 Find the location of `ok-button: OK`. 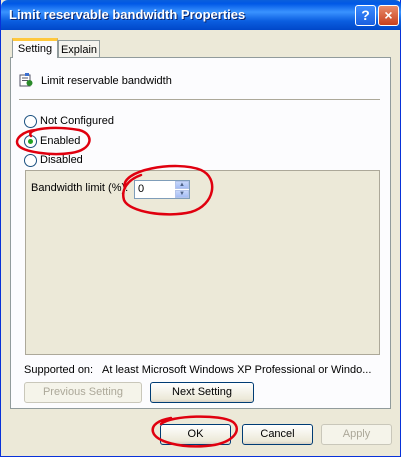

ok-button: OK is located at coordinates (195, 434).